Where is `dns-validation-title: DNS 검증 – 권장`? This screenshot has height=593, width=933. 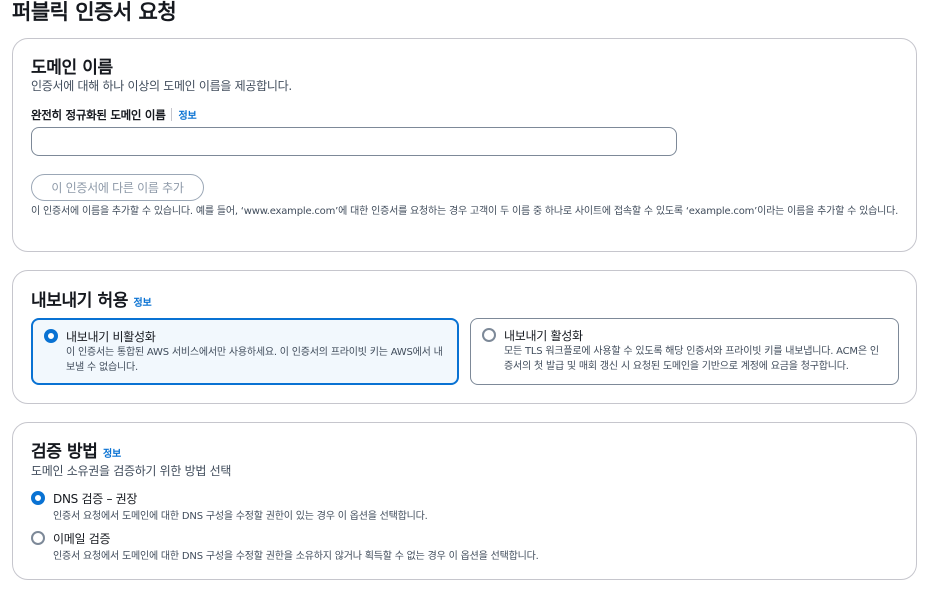 dns-validation-title: DNS 검증 – 권장 is located at coordinates (95, 499).